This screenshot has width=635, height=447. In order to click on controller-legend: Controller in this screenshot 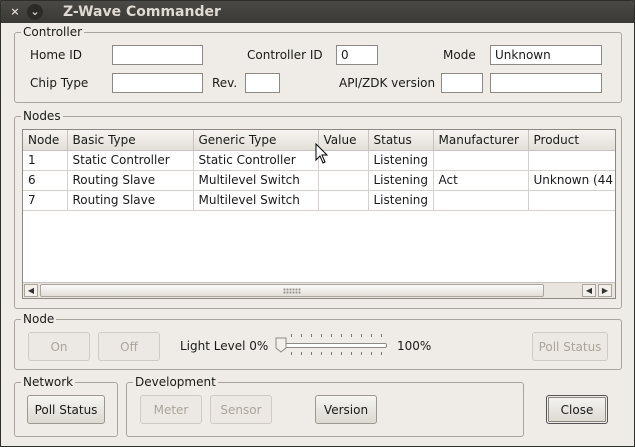, I will do `click(53, 32)`.